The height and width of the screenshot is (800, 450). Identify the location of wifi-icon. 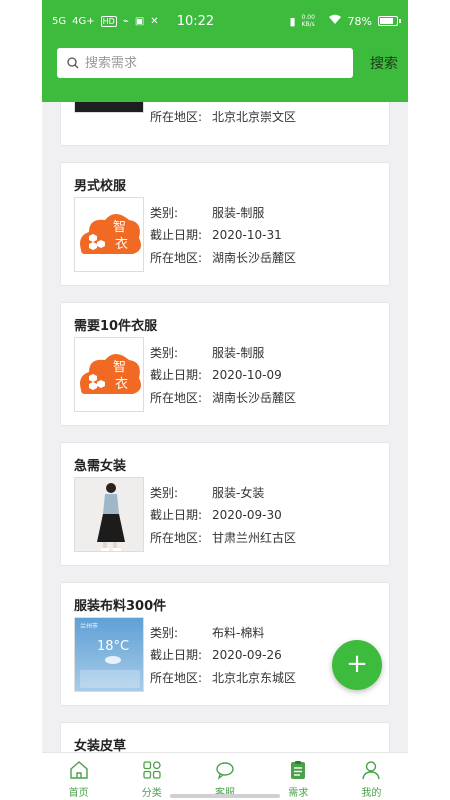
(335, 21).